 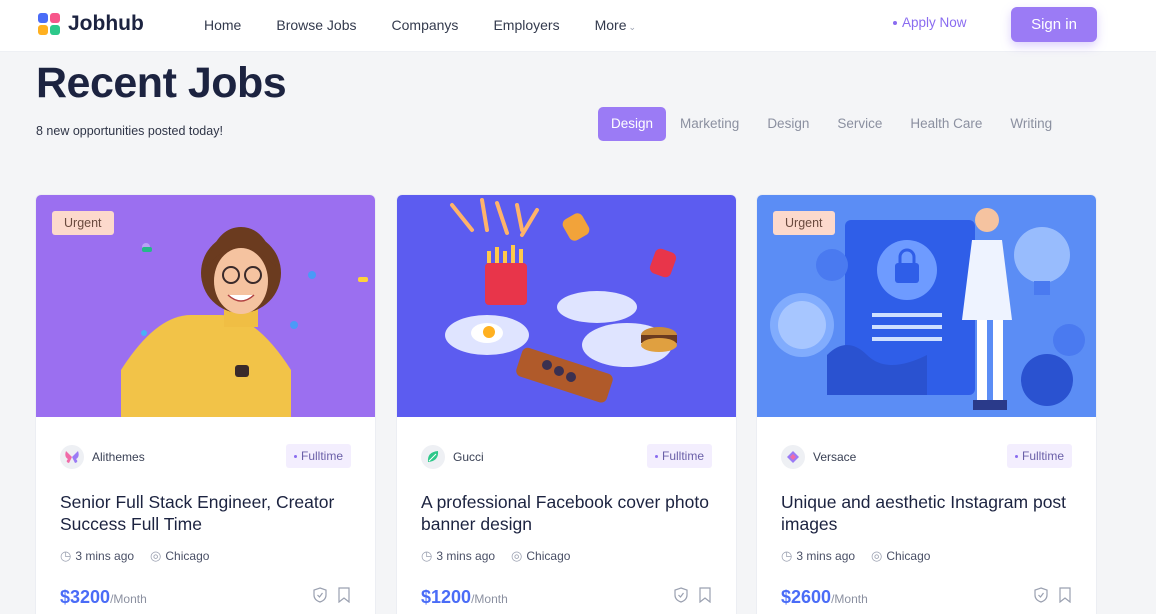 I want to click on job-salary: $1200/Month, so click(x=464, y=597).